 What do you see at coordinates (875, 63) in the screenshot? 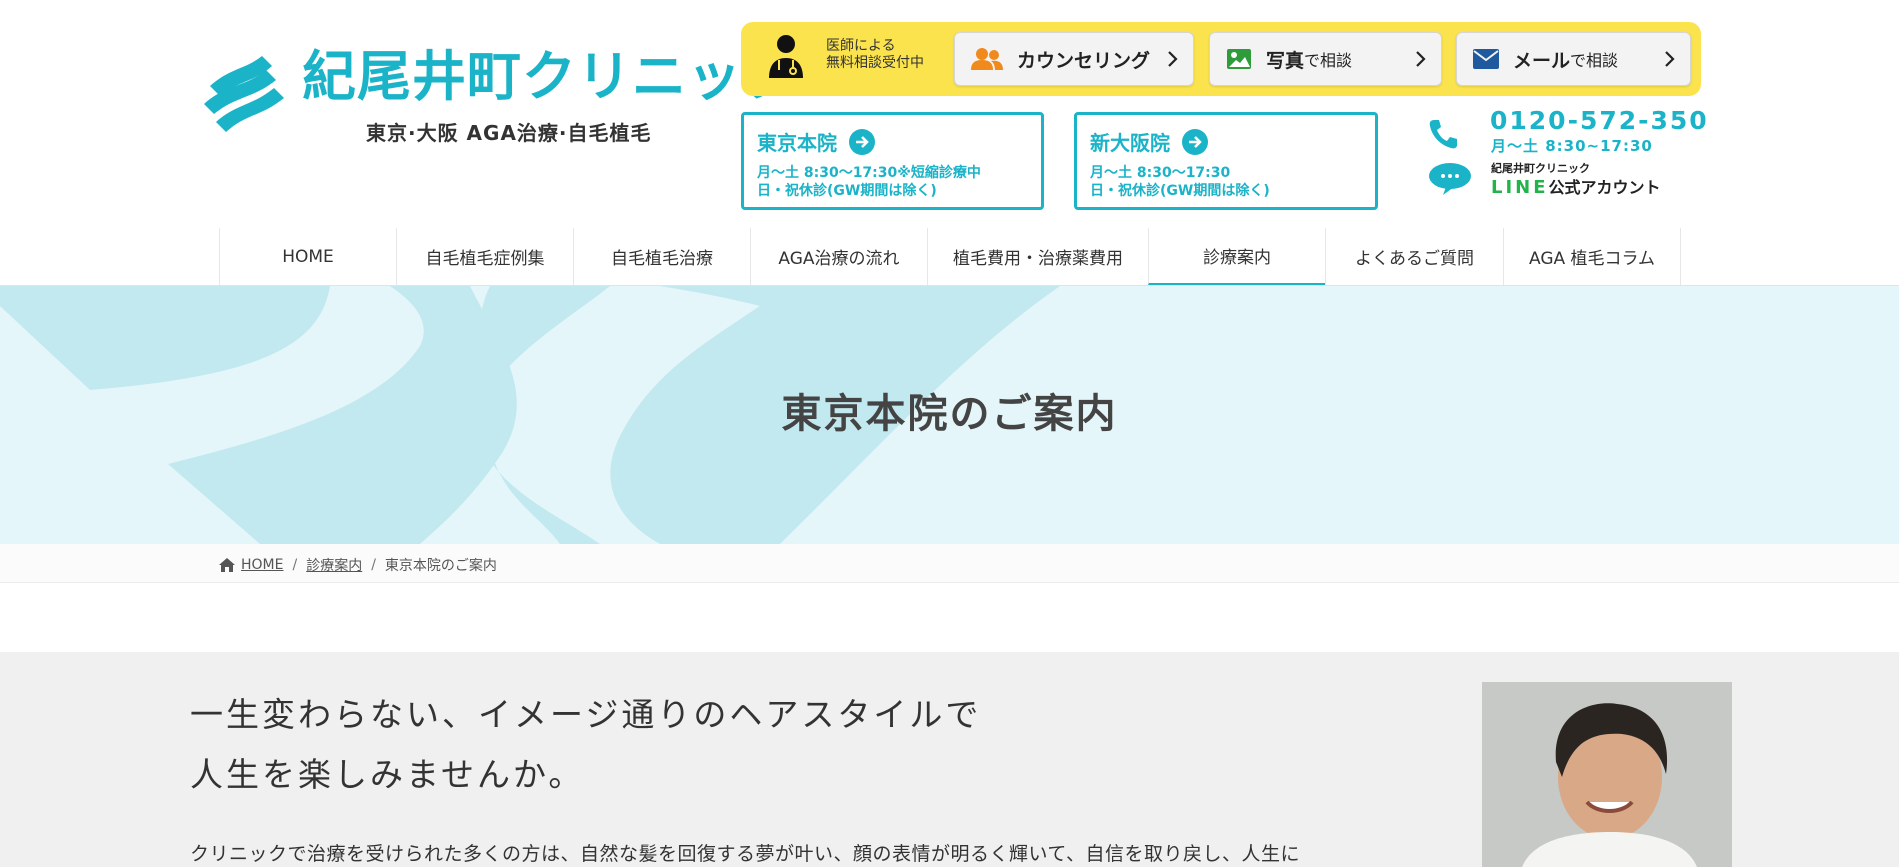
I see `consult-note-line2: 無料相談受付中` at bounding box center [875, 63].